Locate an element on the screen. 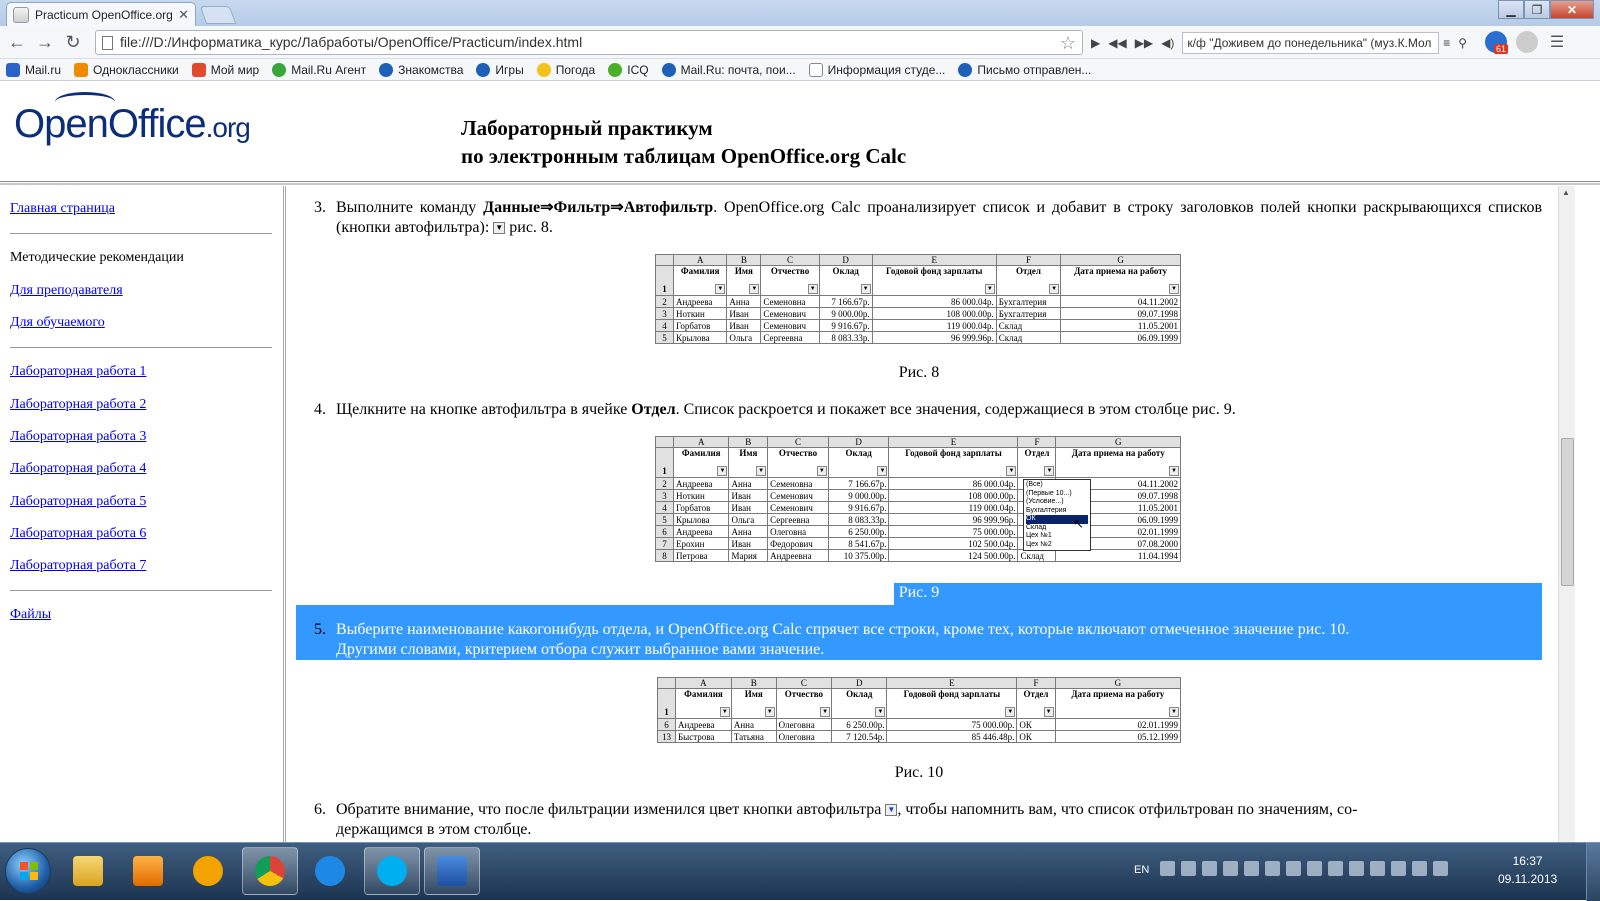  table-cell: 4 is located at coordinates (664, 507).